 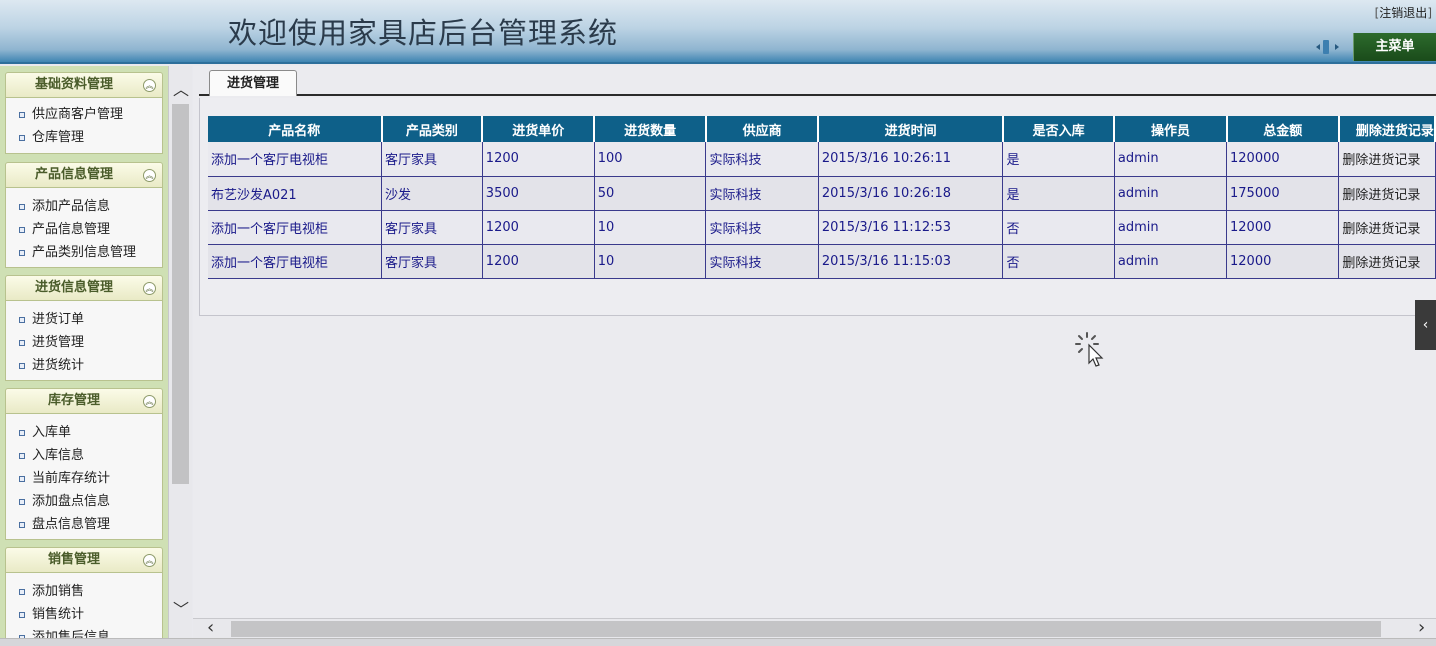 What do you see at coordinates (1283, 227) in the screenshot?
I see `cell-total: 12000` at bounding box center [1283, 227].